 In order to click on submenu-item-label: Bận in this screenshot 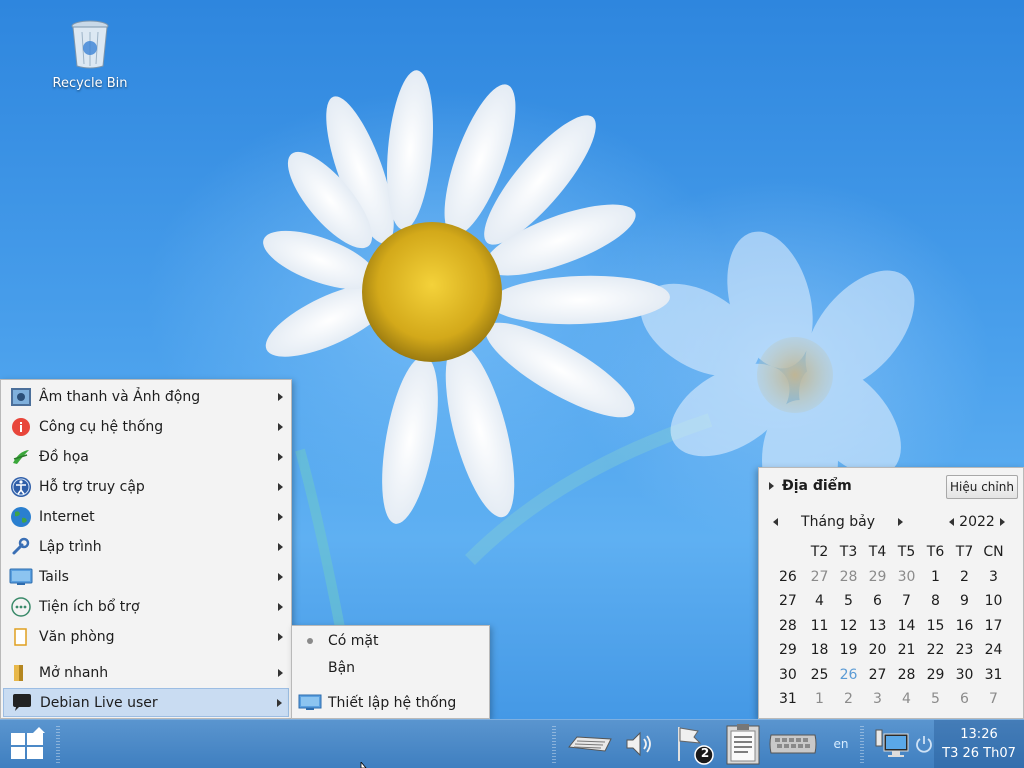, I will do `click(342, 668)`.